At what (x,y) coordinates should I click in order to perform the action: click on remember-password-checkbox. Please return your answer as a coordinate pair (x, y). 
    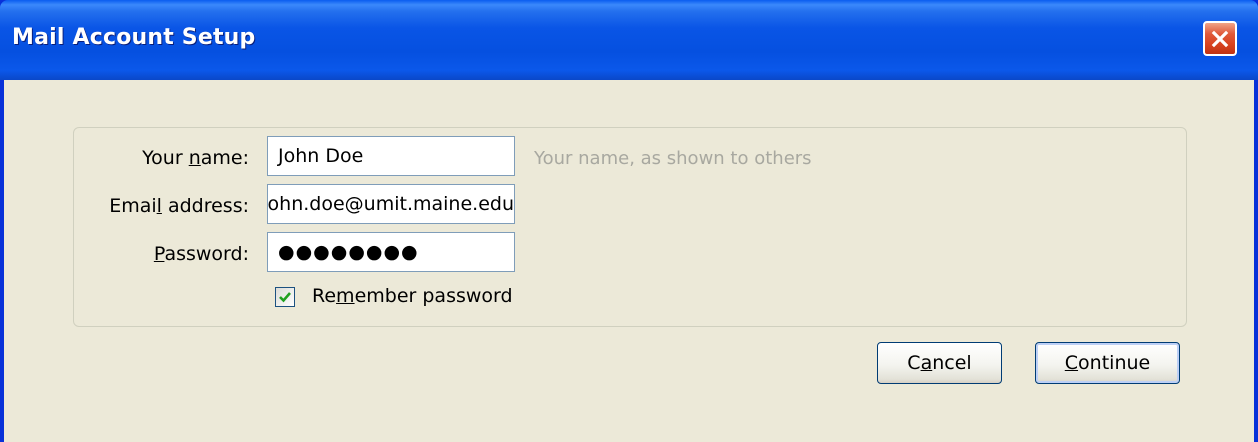
    Looking at the image, I should click on (285, 297).